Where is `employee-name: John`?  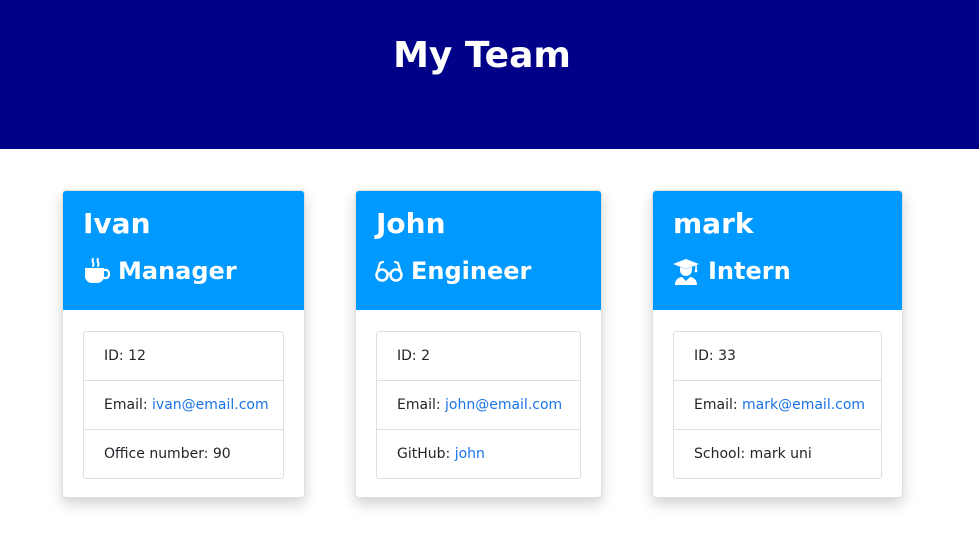 employee-name: John is located at coordinates (411, 223).